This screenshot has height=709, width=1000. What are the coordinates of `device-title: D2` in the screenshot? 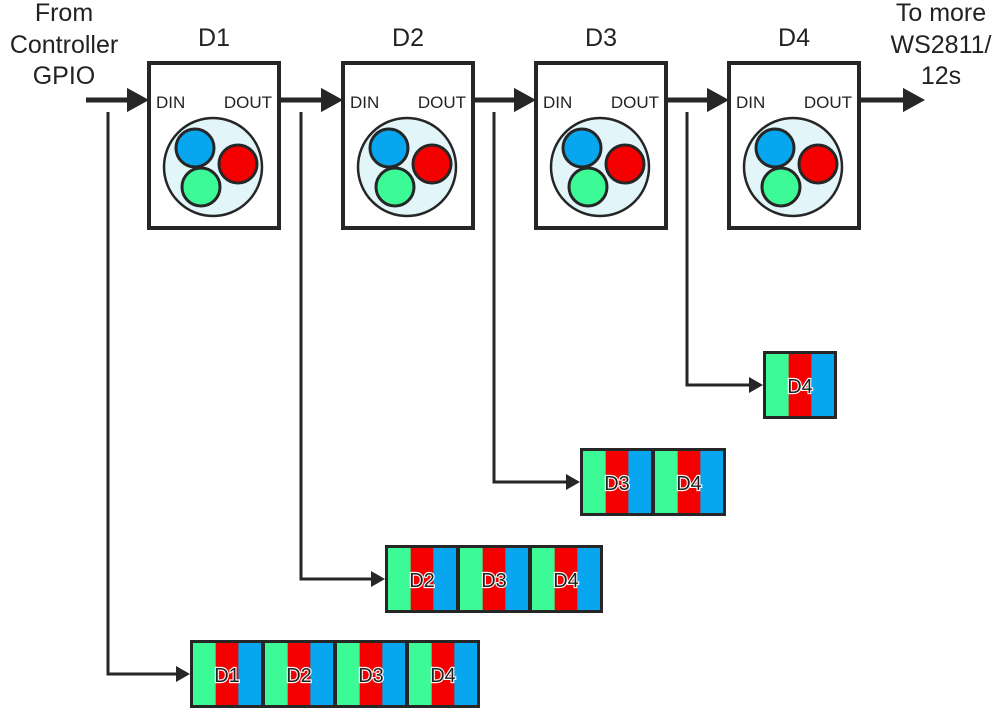 It's located at (408, 38).